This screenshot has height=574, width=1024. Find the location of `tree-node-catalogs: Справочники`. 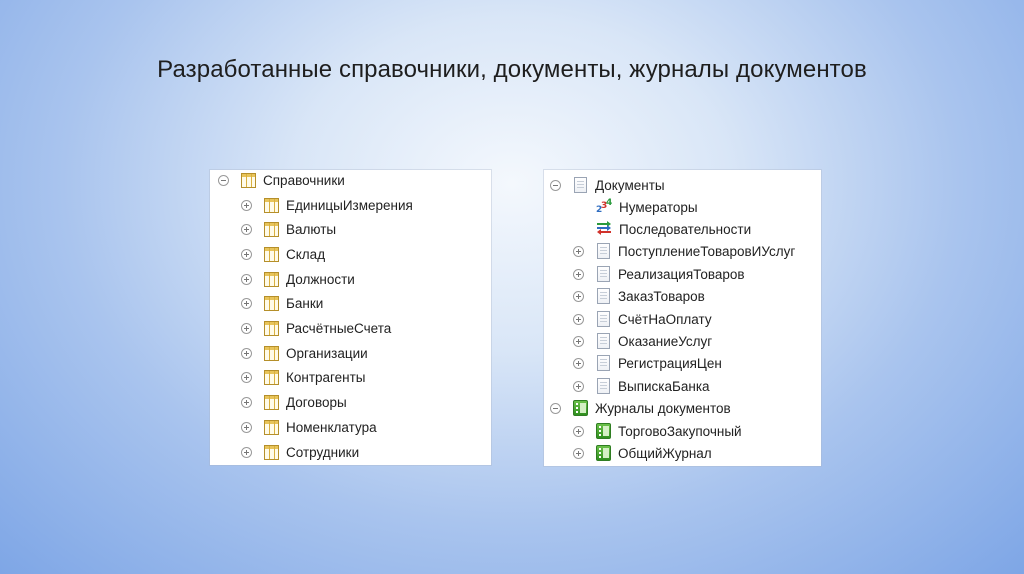

tree-node-catalogs: Справочники is located at coordinates (281, 180).